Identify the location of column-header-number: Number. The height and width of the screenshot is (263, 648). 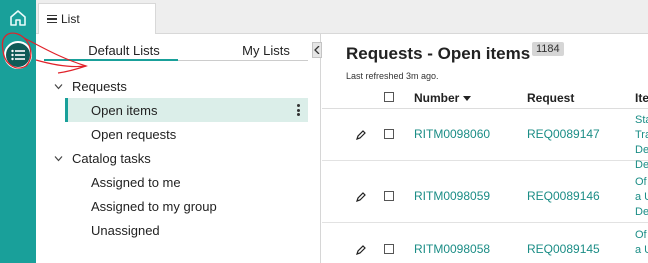
(443, 98).